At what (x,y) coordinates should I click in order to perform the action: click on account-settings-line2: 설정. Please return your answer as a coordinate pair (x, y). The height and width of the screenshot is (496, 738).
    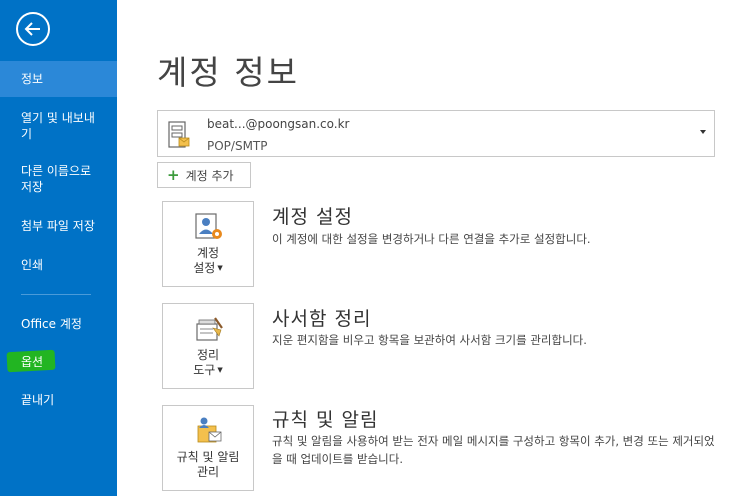
    Looking at the image, I should click on (204, 268).